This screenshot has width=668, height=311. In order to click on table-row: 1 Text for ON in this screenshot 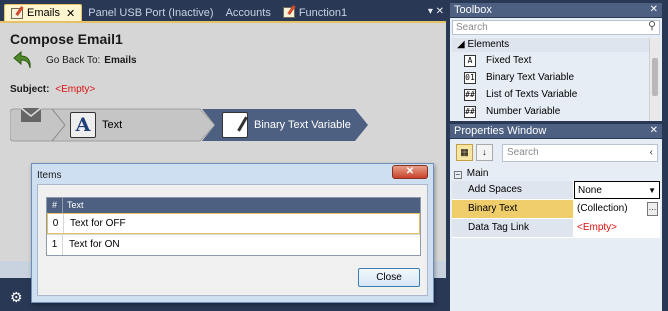, I will do `click(233, 244)`.